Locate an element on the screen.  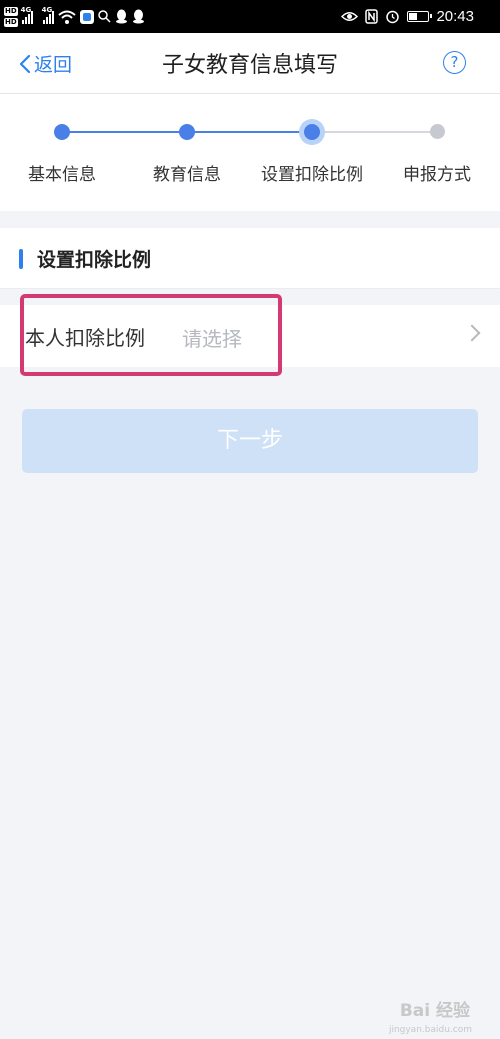
step-label-education-info: 教育信息 is located at coordinates (187, 175).